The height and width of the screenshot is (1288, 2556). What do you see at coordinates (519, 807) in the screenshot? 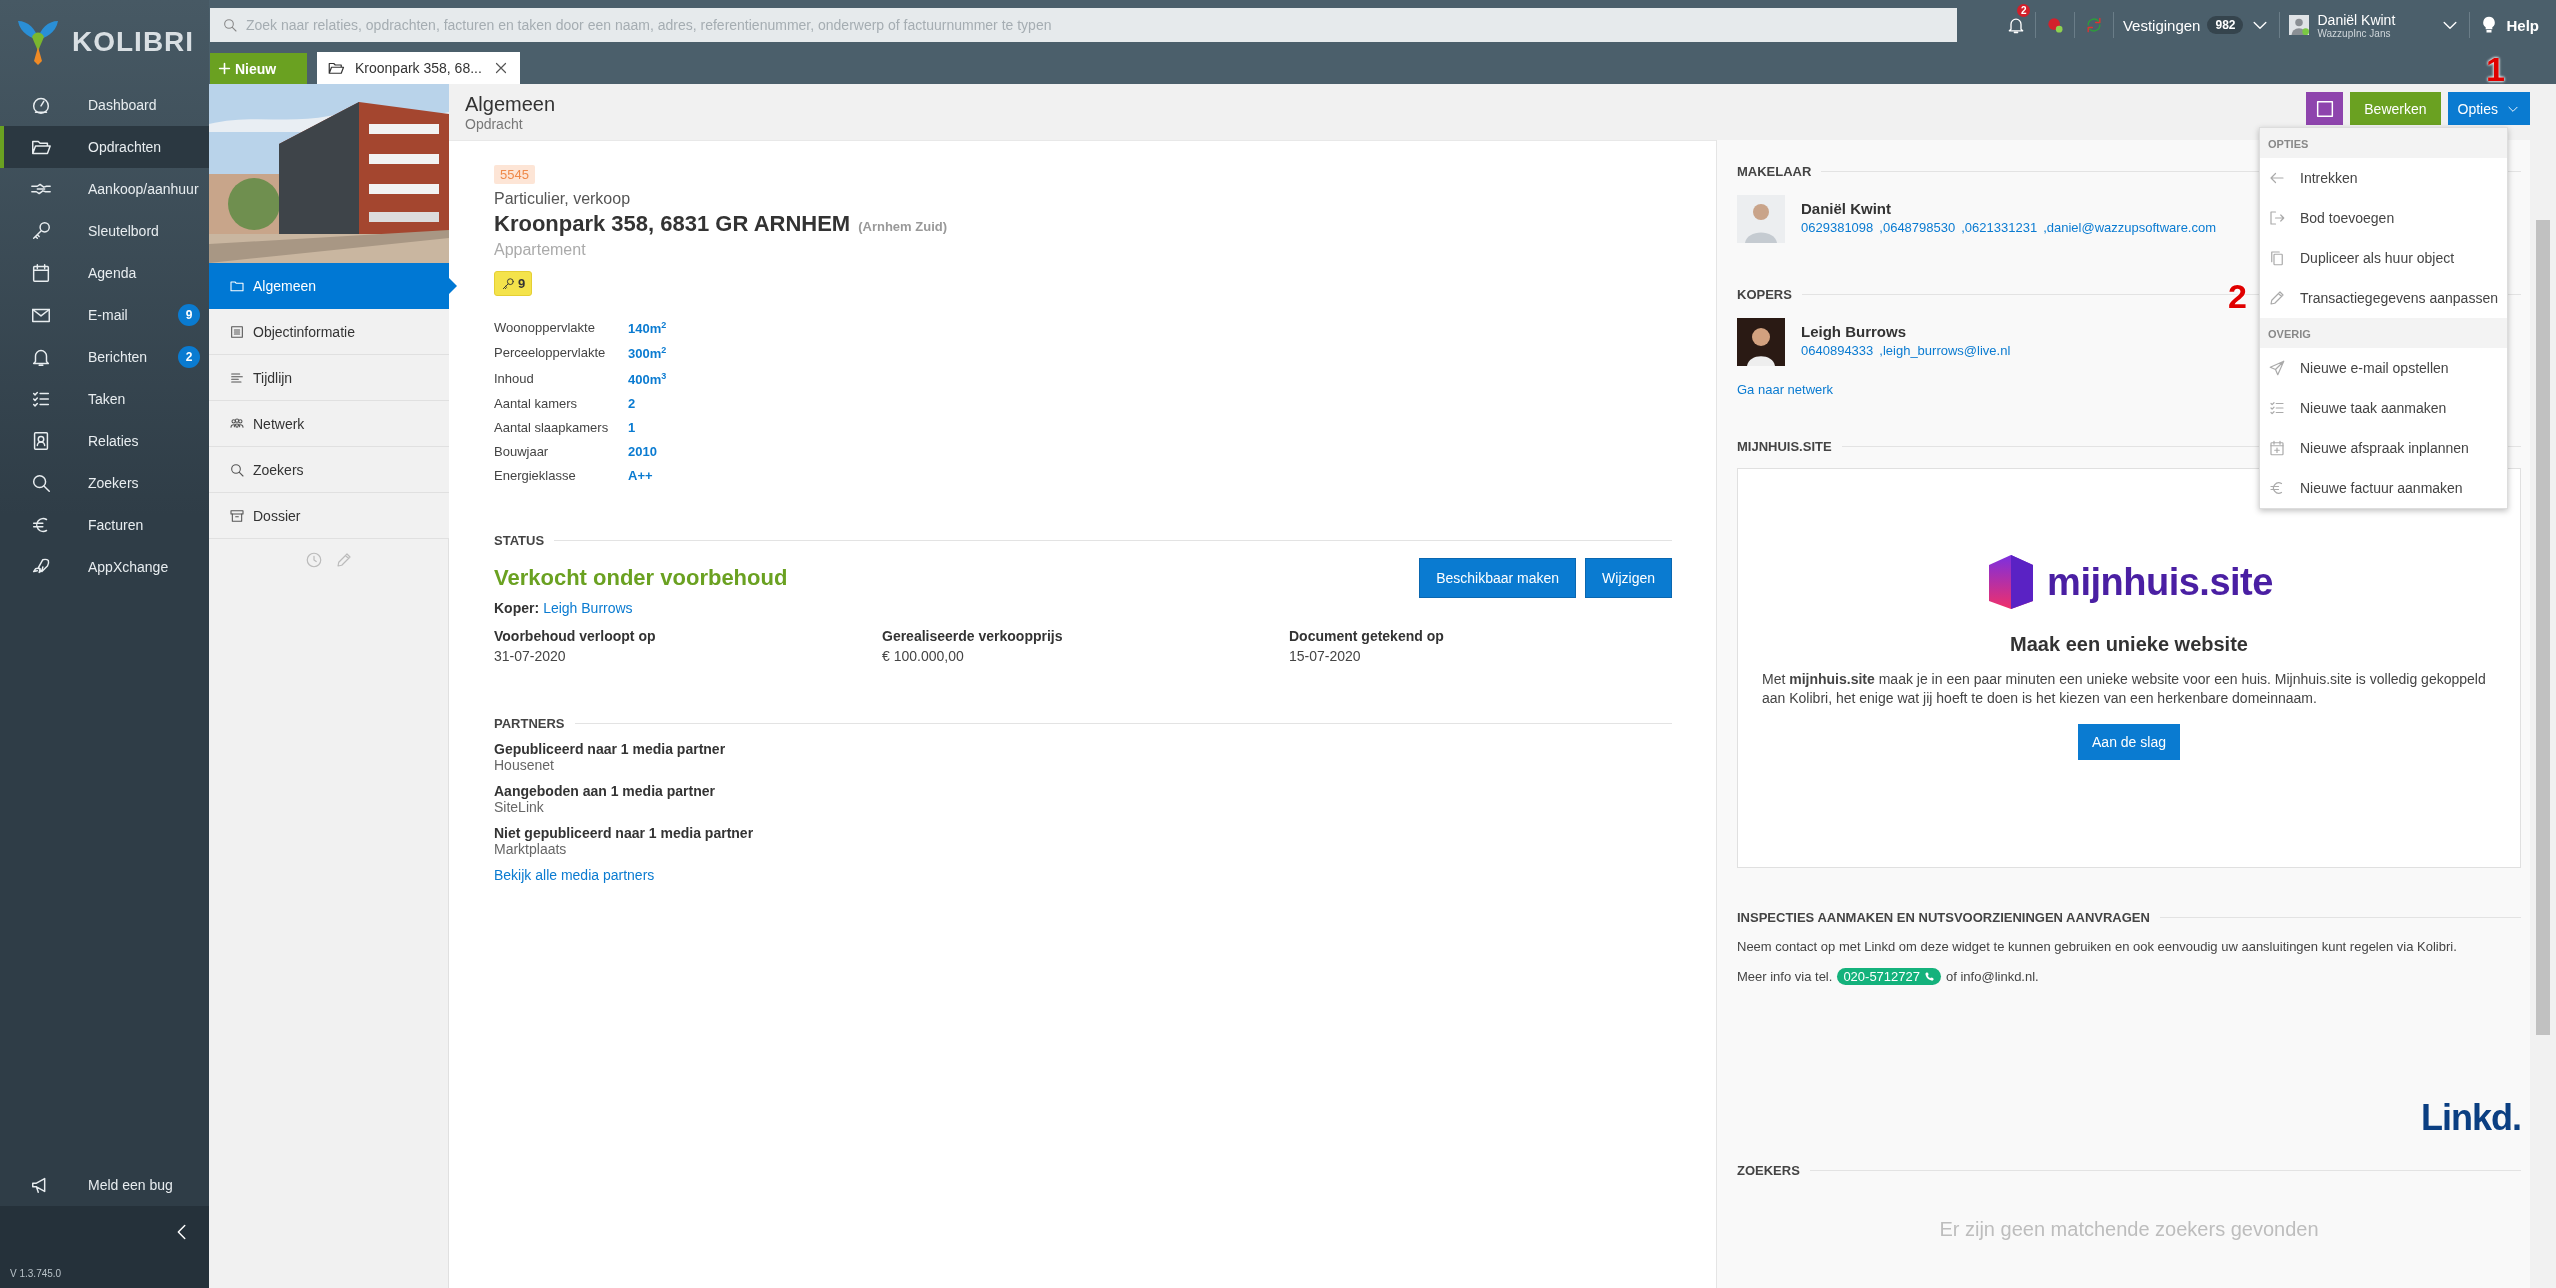
I see `partner-name: SiteLink` at bounding box center [519, 807].